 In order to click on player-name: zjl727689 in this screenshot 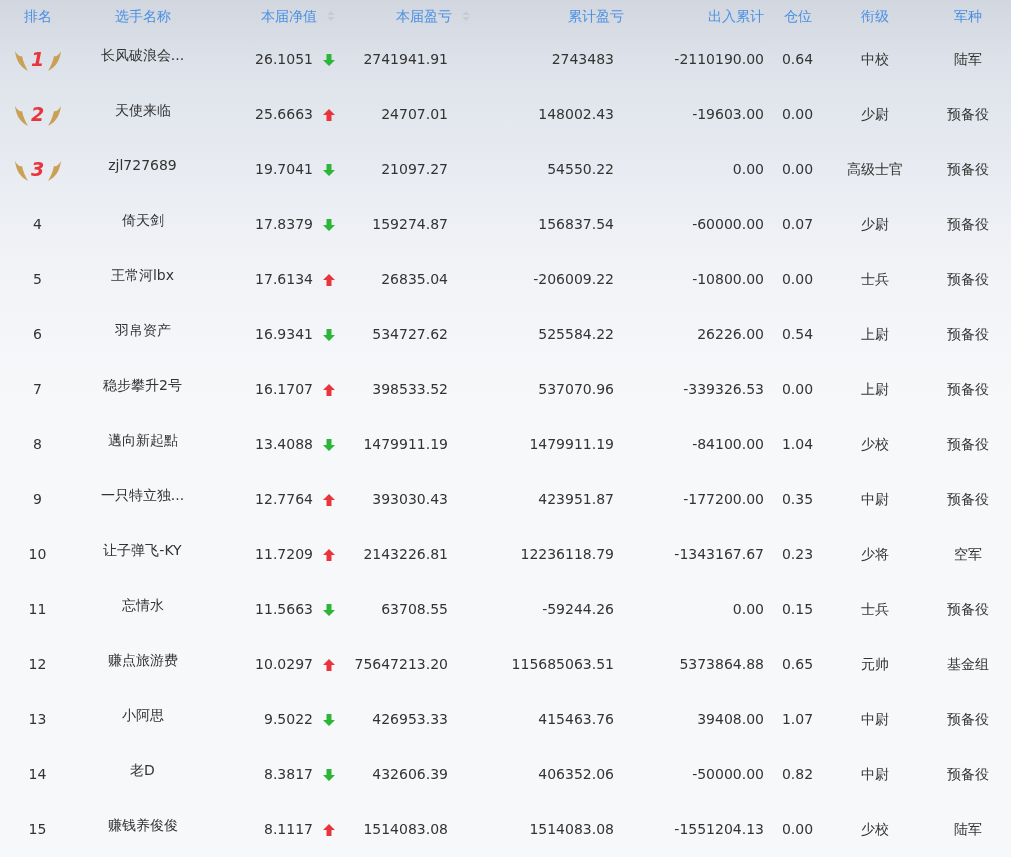, I will do `click(142, 165)`.